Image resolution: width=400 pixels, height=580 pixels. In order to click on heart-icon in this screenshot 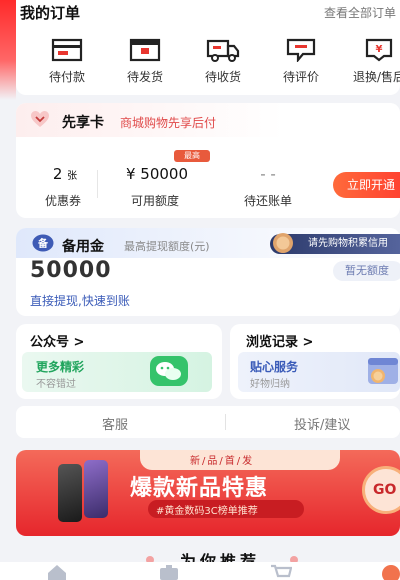, I will do `click(40, 119)`.